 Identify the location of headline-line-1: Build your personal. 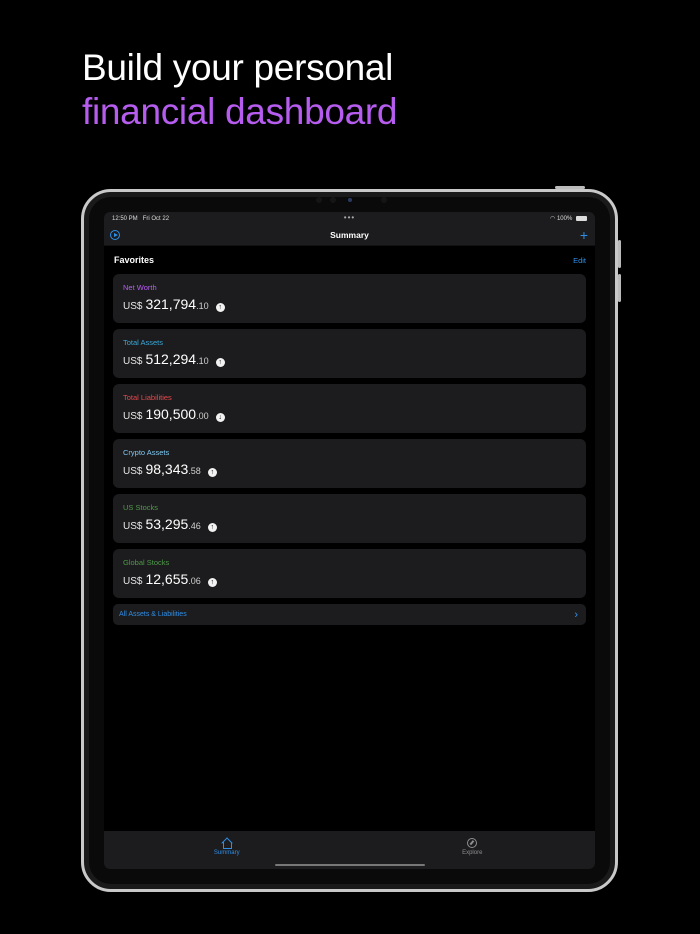
(238, 67).